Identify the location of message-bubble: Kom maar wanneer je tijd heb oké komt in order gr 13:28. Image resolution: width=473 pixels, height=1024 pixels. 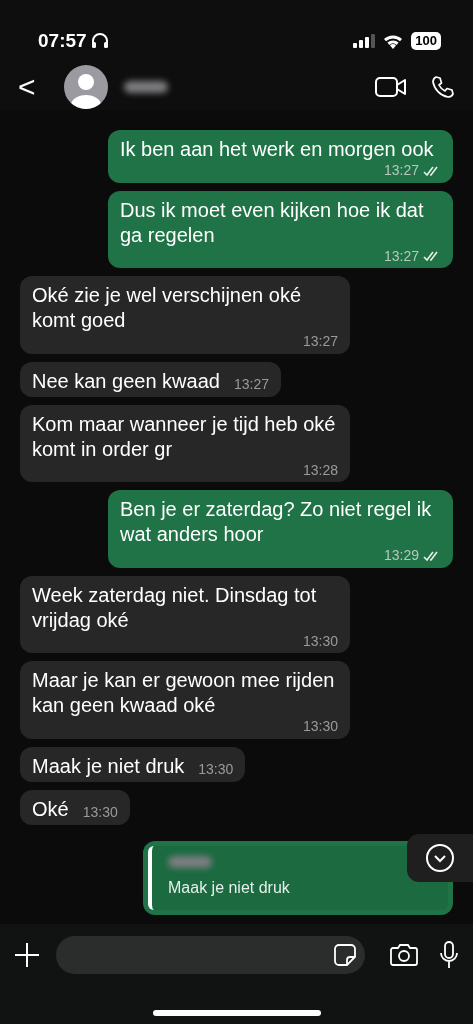
(185, 443).